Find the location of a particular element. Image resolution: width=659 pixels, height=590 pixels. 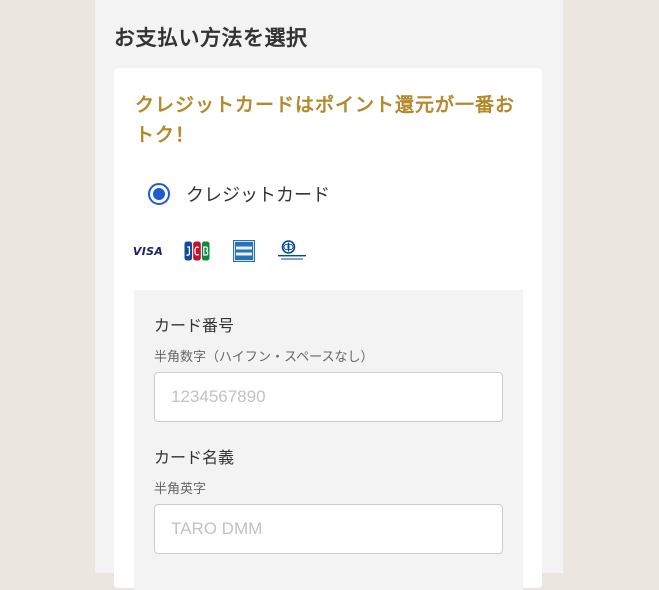

jcb-icon is located at coordinates (197, 251).